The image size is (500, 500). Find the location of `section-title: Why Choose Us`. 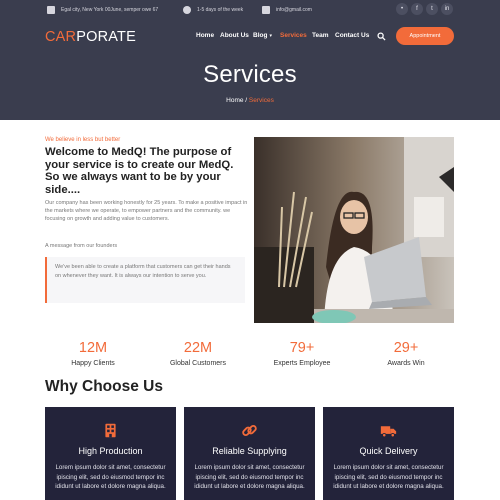

section-title: Why Choose Us is located at coordinates (104, 386).